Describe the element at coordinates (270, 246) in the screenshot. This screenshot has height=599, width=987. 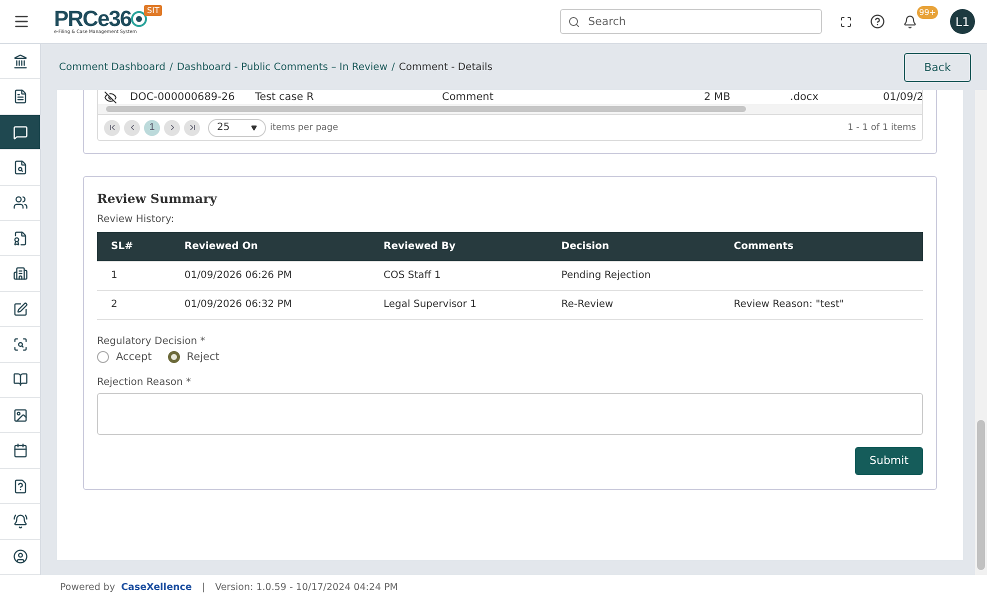
I see `column-header: Reviewed On` at that location.